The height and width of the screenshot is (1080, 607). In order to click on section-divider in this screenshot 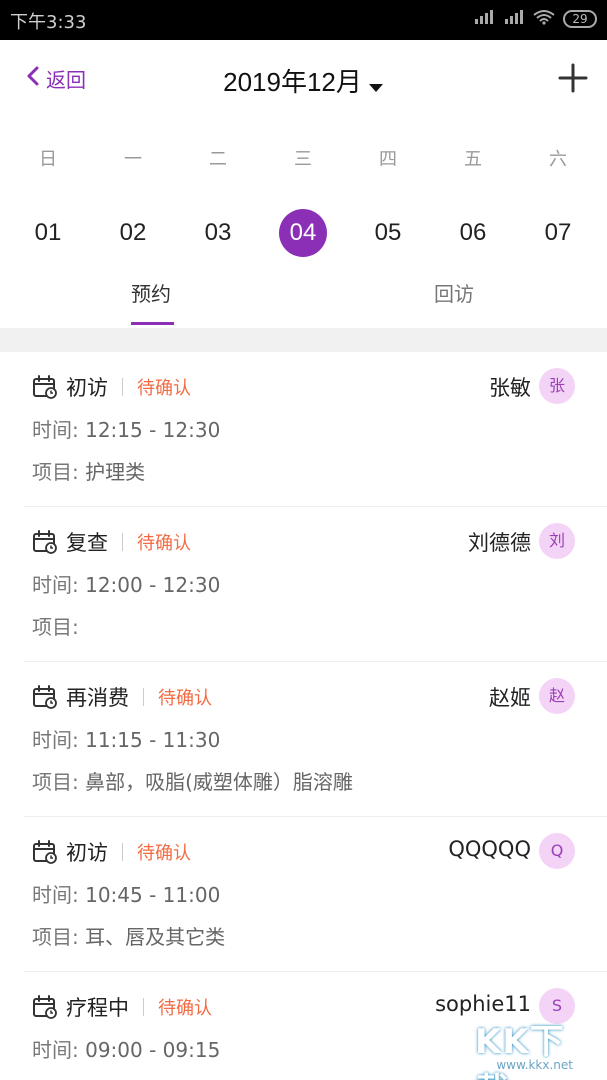, I will do `click(303, 340)`.